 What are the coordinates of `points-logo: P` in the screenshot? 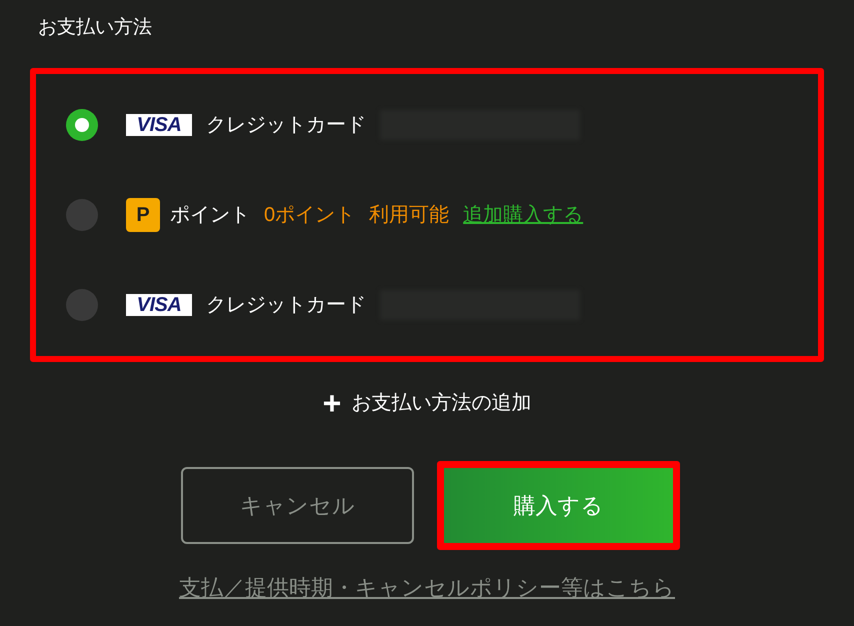 It's located at (143, 215).